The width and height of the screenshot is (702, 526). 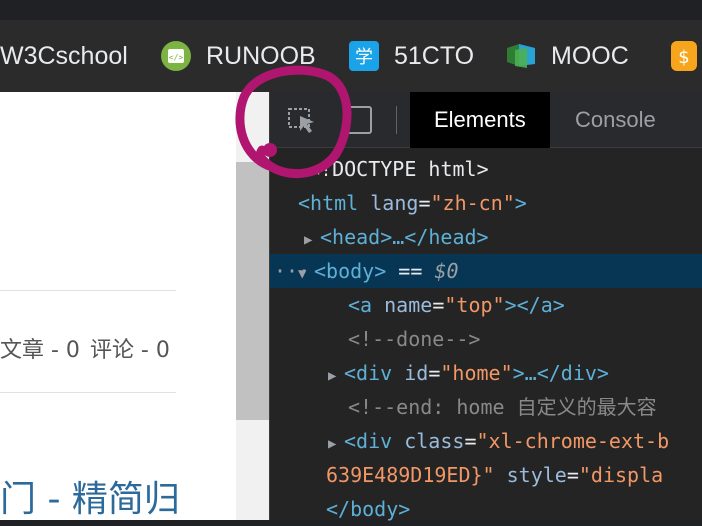 I want to click on bookmark-label: 51CTO, so click(x=434, y=55).